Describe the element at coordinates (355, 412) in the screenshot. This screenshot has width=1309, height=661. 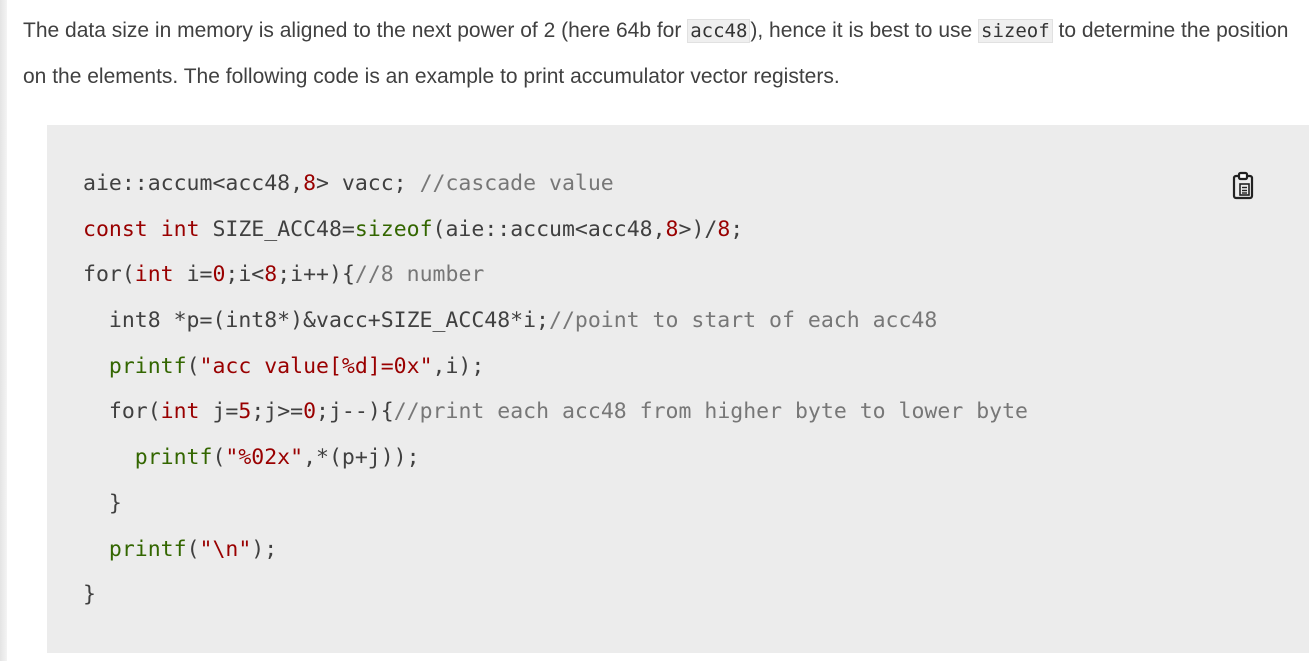
I see `code-token: ;j--){` at that location.